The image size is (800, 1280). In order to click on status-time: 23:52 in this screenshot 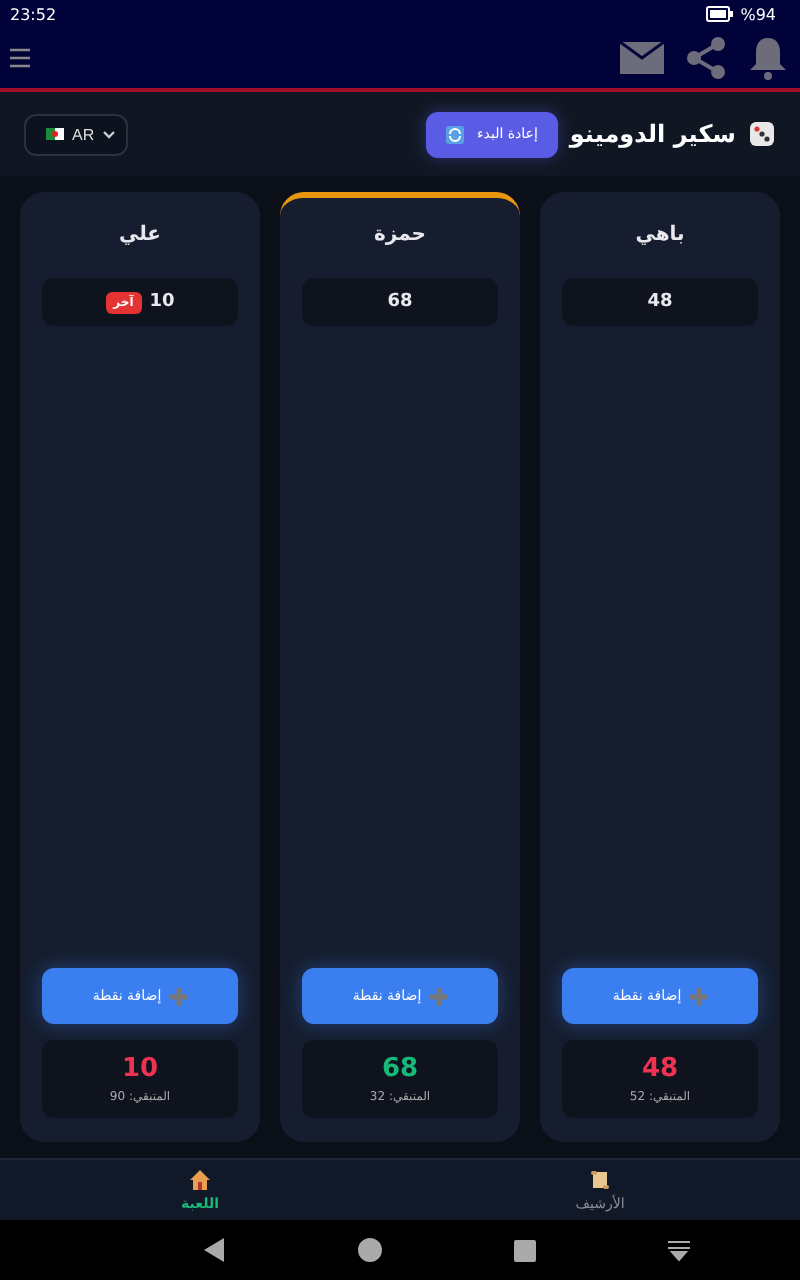, I will do `click(33, 14)`.